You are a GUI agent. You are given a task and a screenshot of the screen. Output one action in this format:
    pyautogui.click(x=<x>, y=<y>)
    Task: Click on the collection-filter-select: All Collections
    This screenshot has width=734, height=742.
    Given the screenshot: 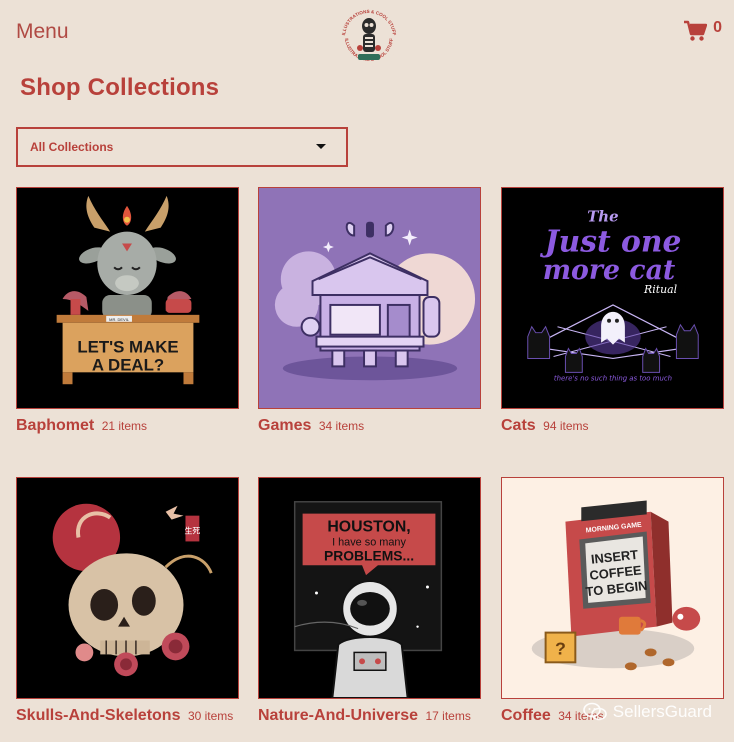 What is the action you would take?
    pyautogui.click(x=182, y=147)
    